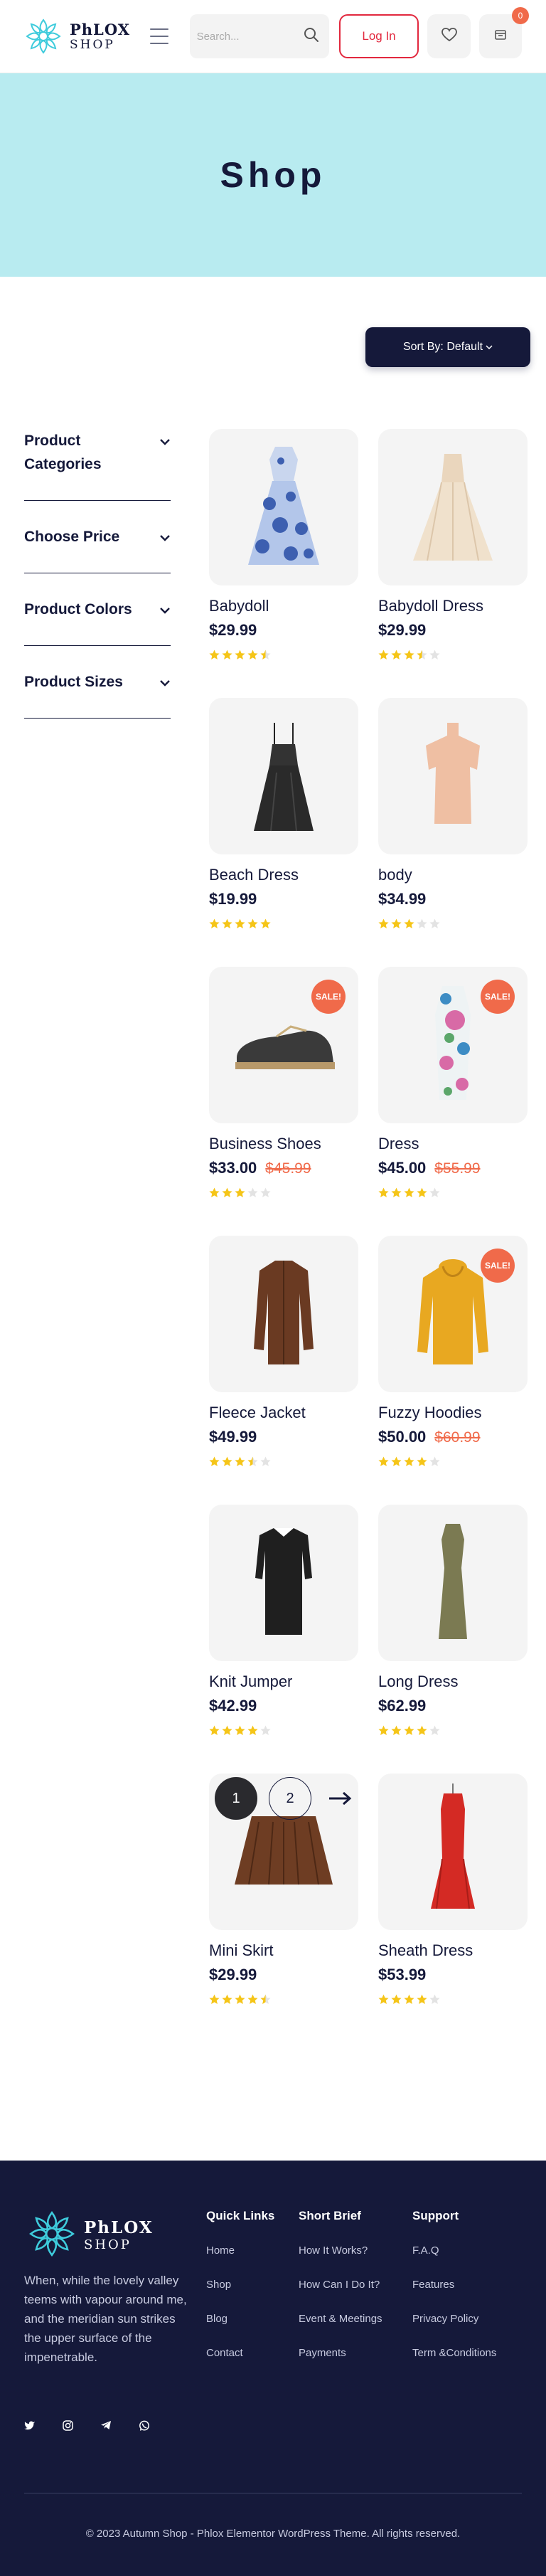 The height and width of the screenshot is (2576, 546). What do you see at coordinates (283, 899) in the screenshot?
I see `product-price-row: $19.99` at bounding box center [283, 899].